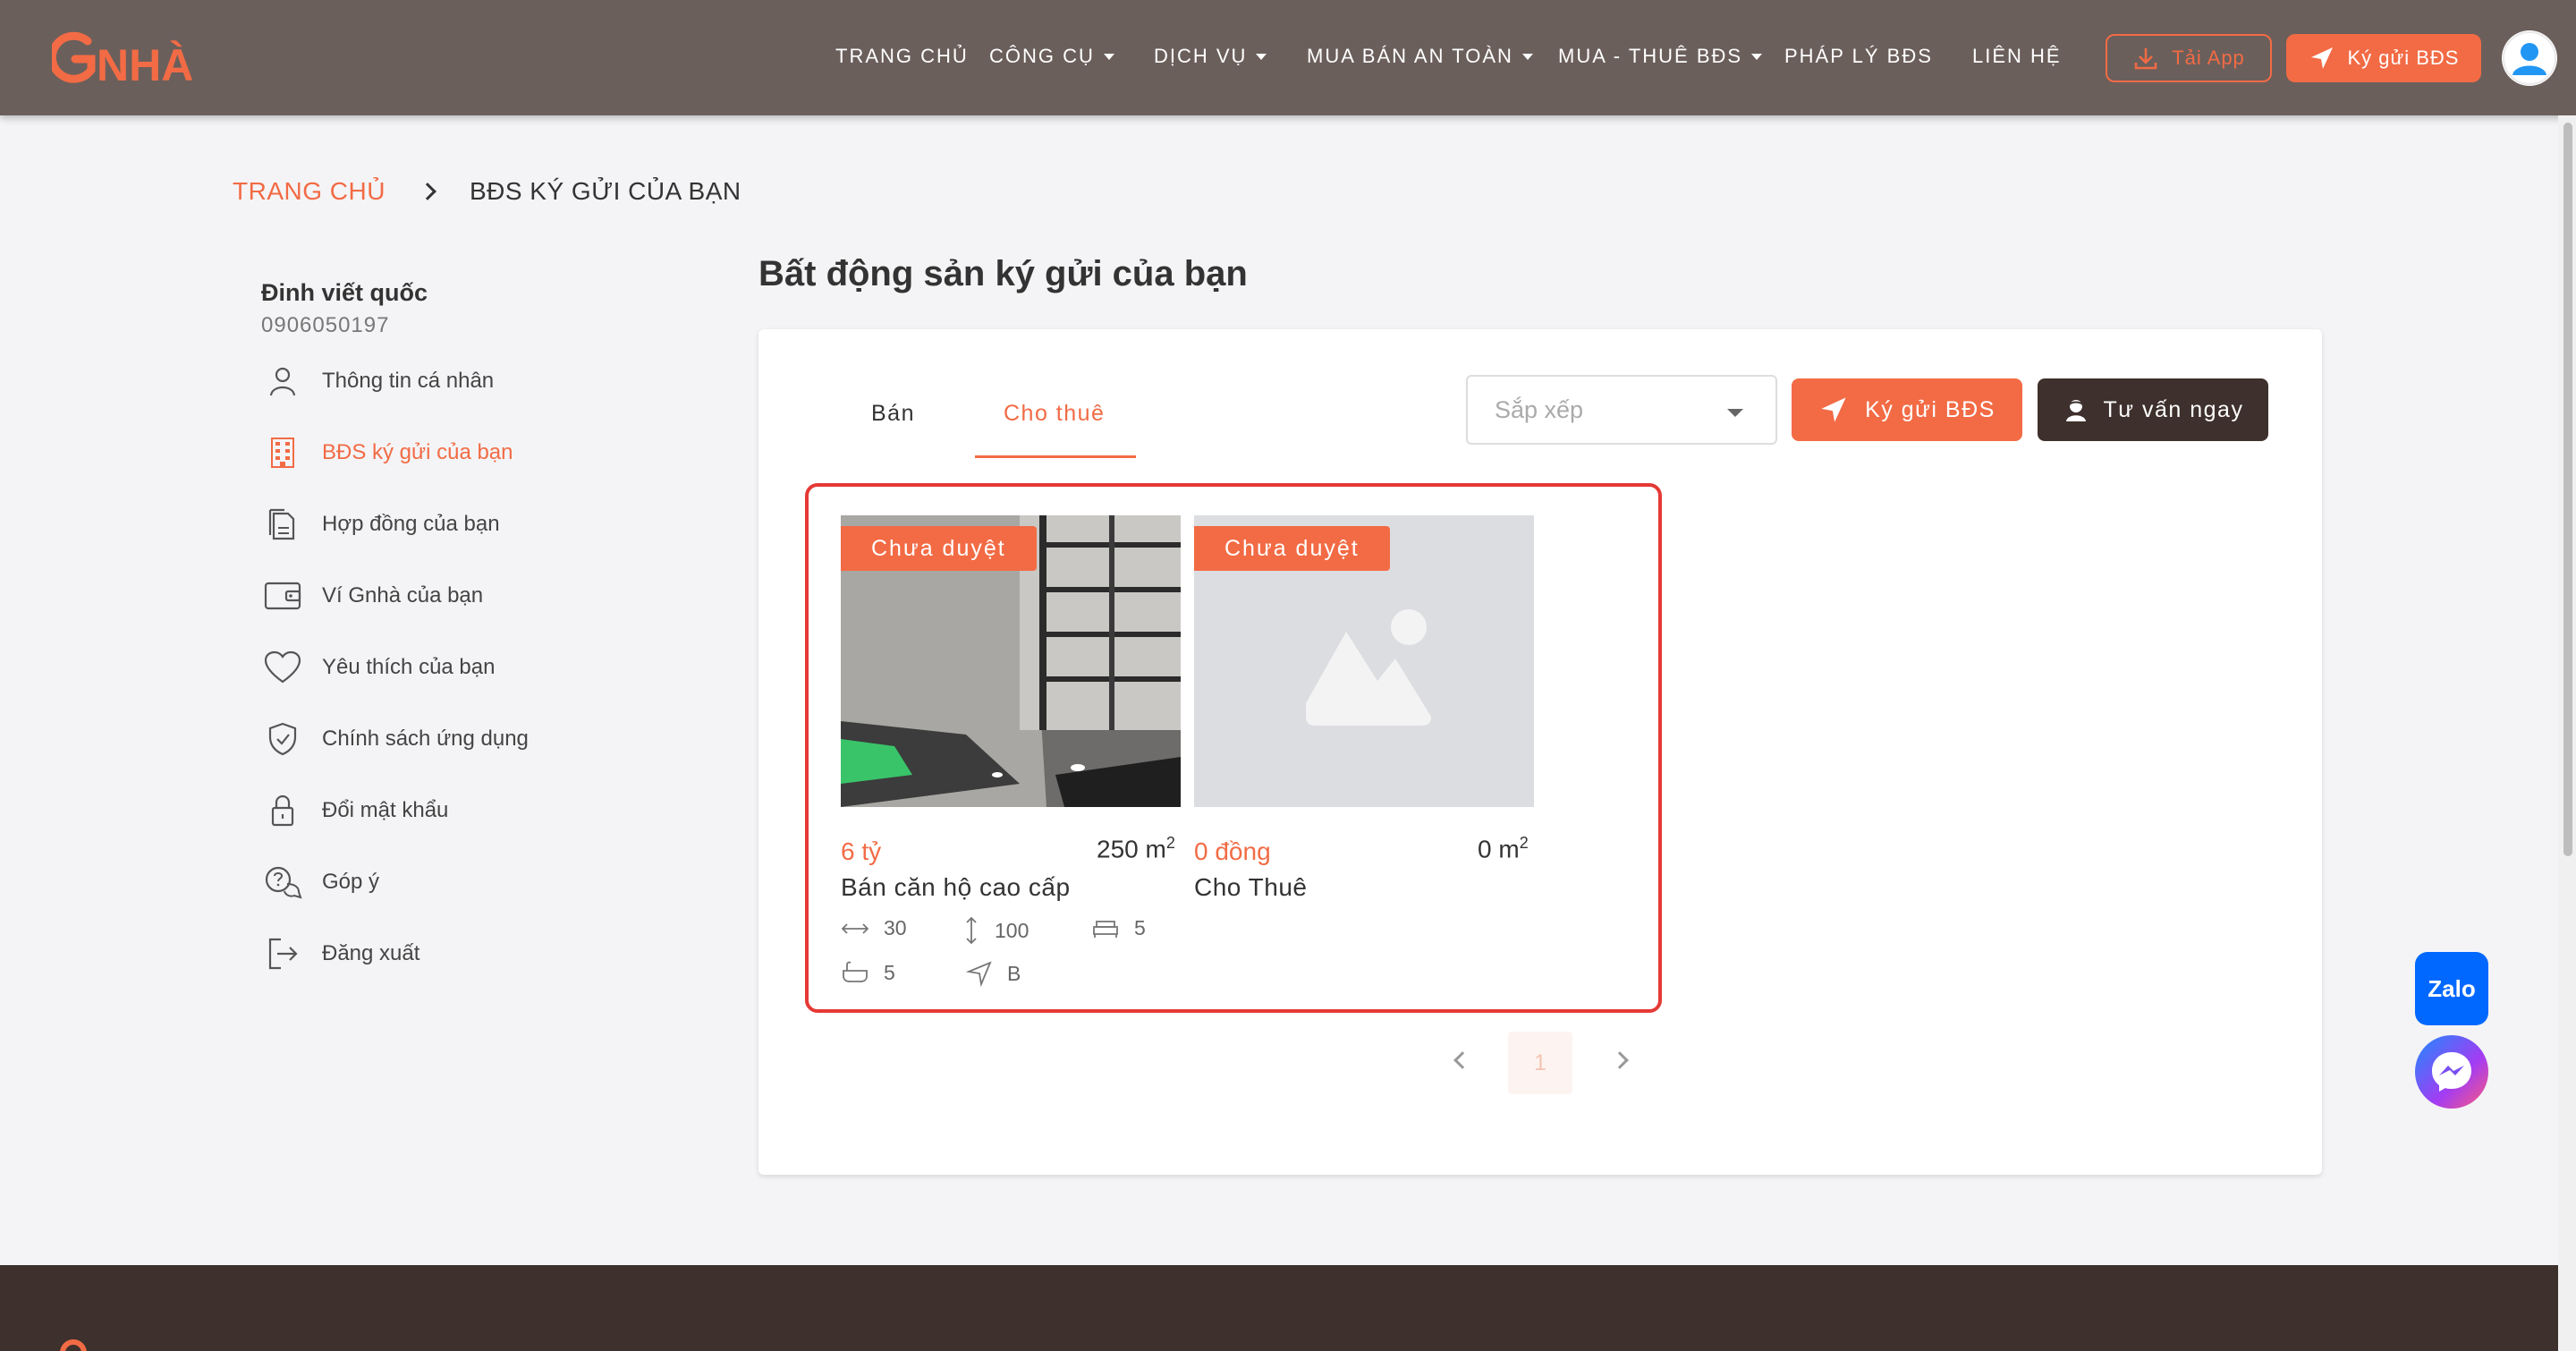 The image size is (2576, 1351). I want to click on sidebar-item-label: Yêu thích của bạn, so click(409, 667).